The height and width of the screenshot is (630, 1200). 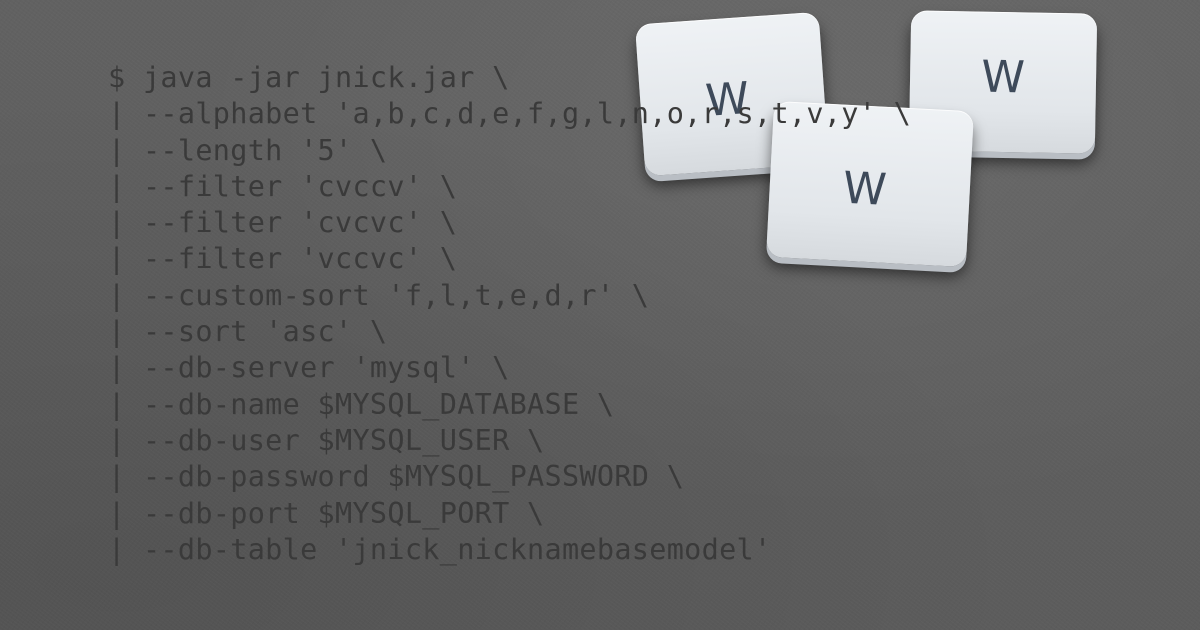 What do you see at coordinates (326, 368) in the screenshot?
I see `option-text: --db-server 'mysql' \` at bounding box center [326, 368].